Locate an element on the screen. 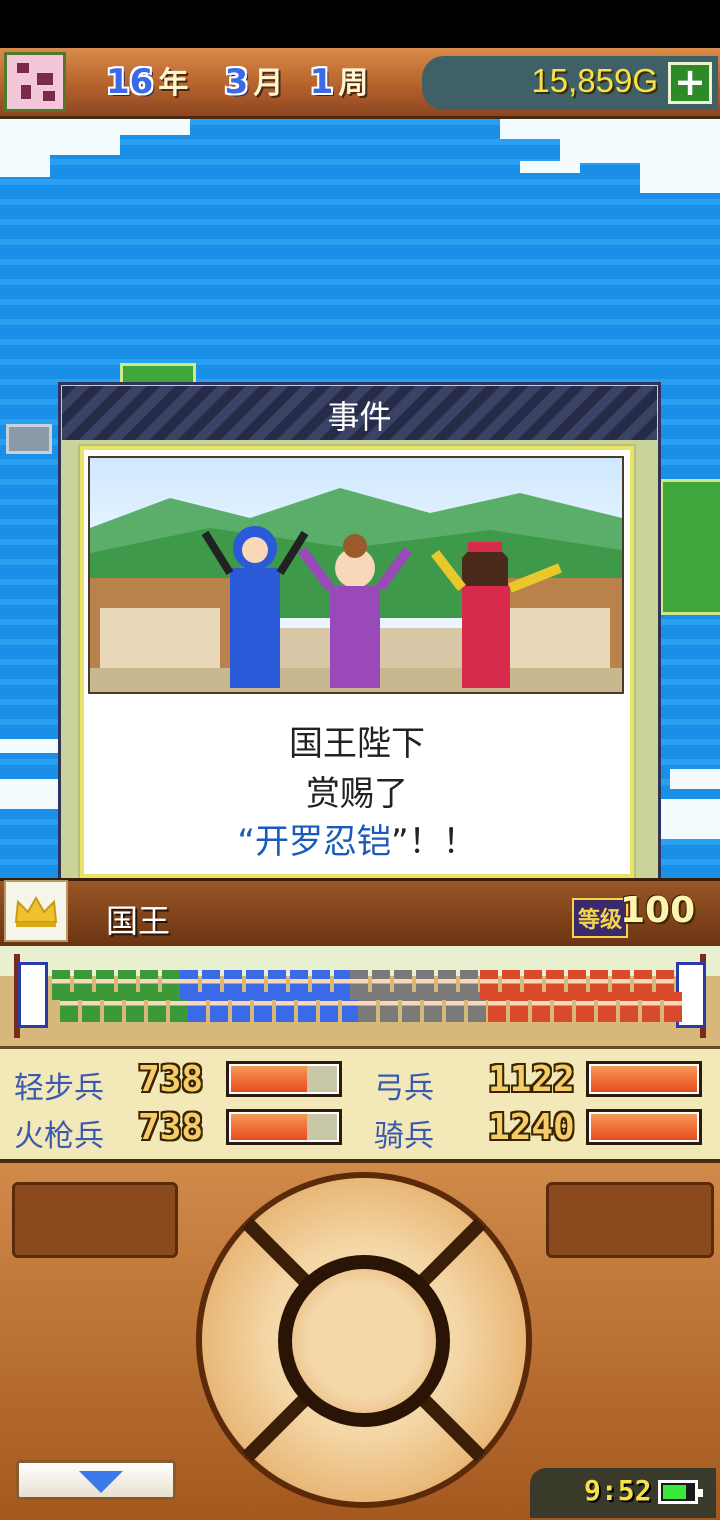 The height and width of the screenshot is (1520, 720). year-value: 16 is located at coordinates (130, 82).